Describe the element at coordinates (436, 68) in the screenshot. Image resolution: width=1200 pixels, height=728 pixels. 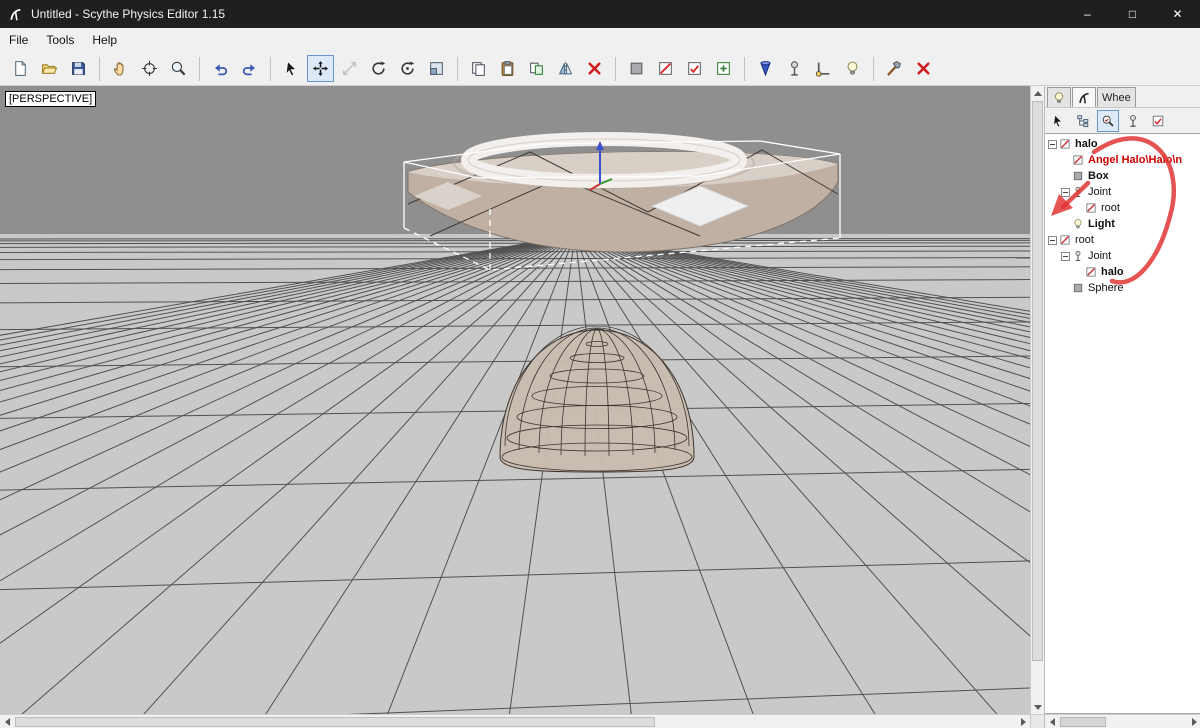
I see `snap-button` at that location.